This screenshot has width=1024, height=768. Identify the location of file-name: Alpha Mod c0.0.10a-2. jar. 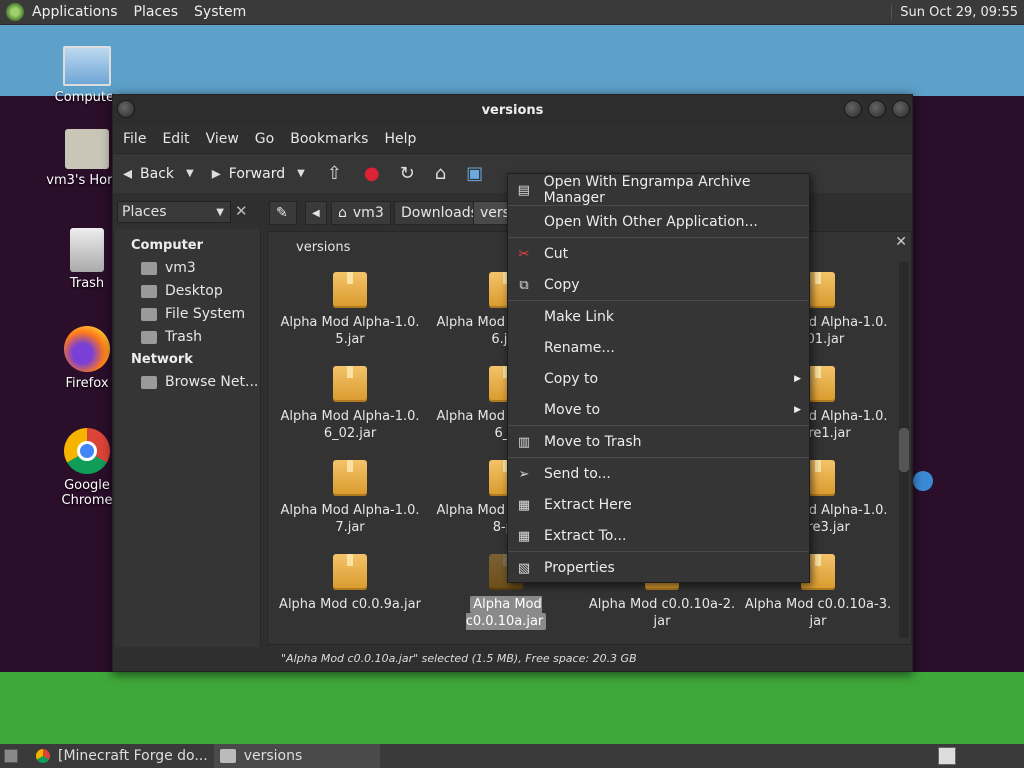
(662, 613).